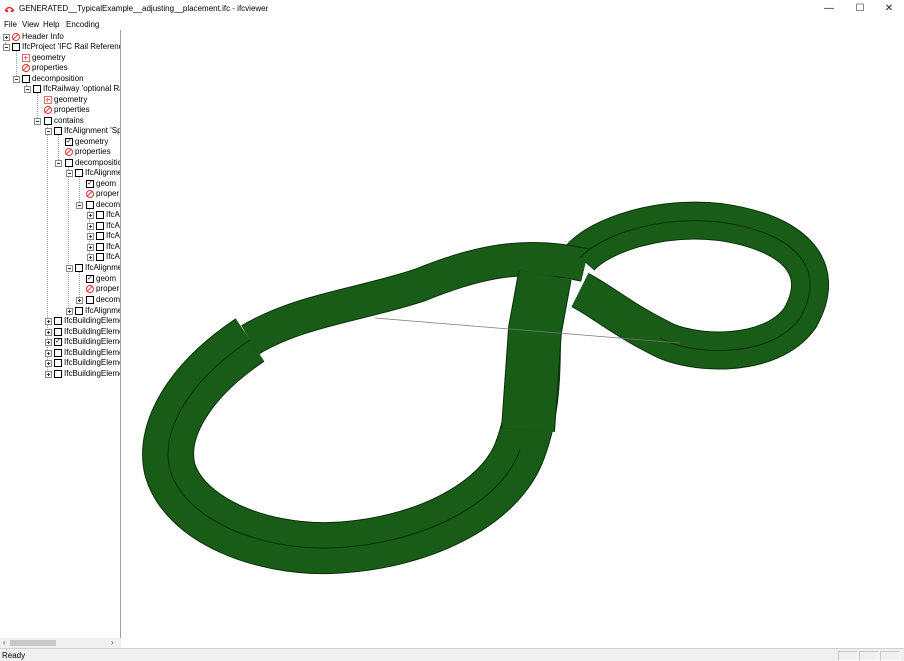 The width and height of the screenshot is (904, 661). What do you see at coordinates (4, 643) in the screenshot?
I see `scroll-left-icon: ‹` at bounding box center [4, 643].